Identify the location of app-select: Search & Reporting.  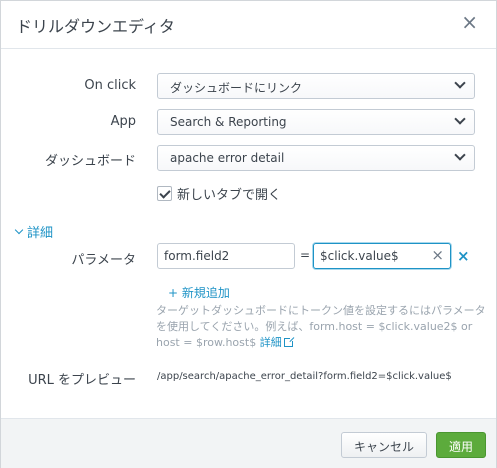
(316, 122).